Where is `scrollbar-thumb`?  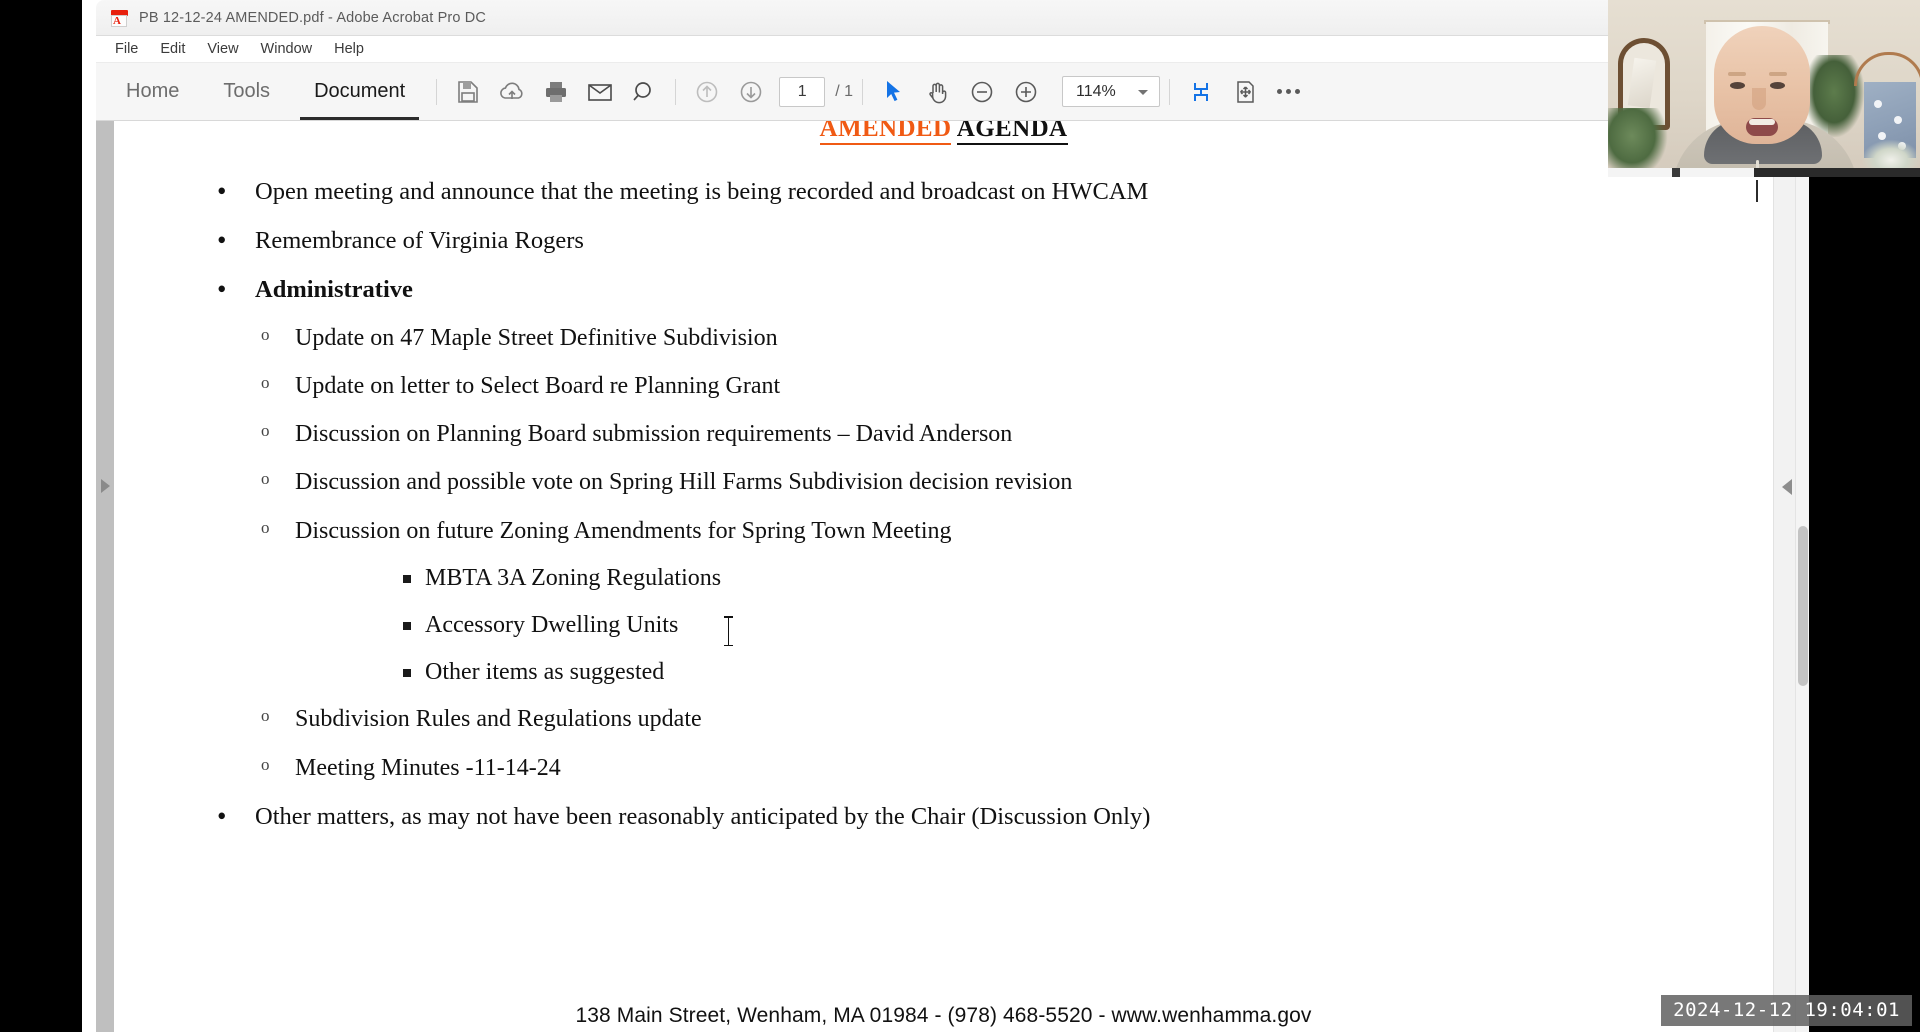
scrollbar-thumb is located at coordinates (1803, 606).